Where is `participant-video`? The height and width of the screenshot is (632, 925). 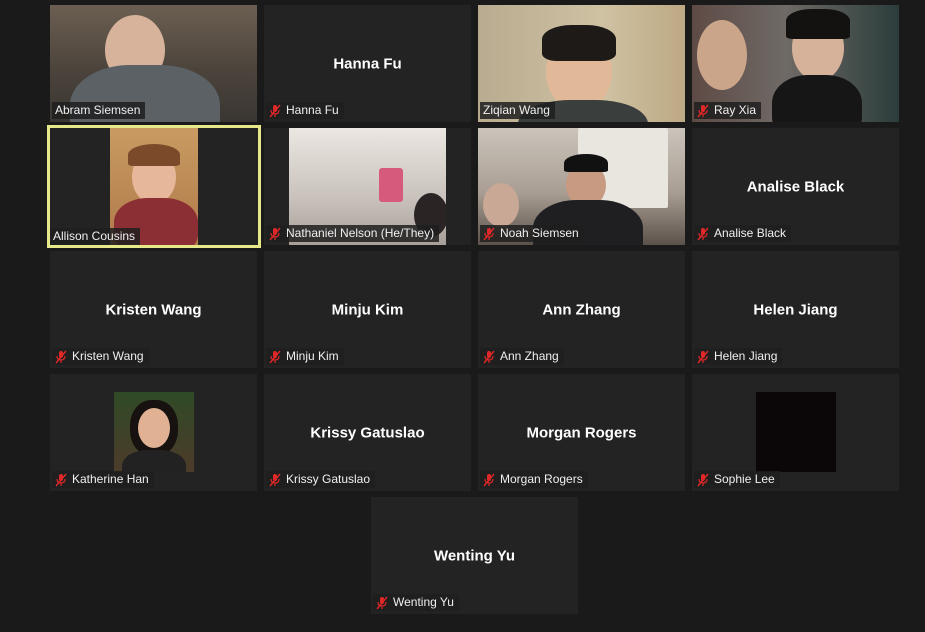 participant-video is located at coordinates (796, 432).